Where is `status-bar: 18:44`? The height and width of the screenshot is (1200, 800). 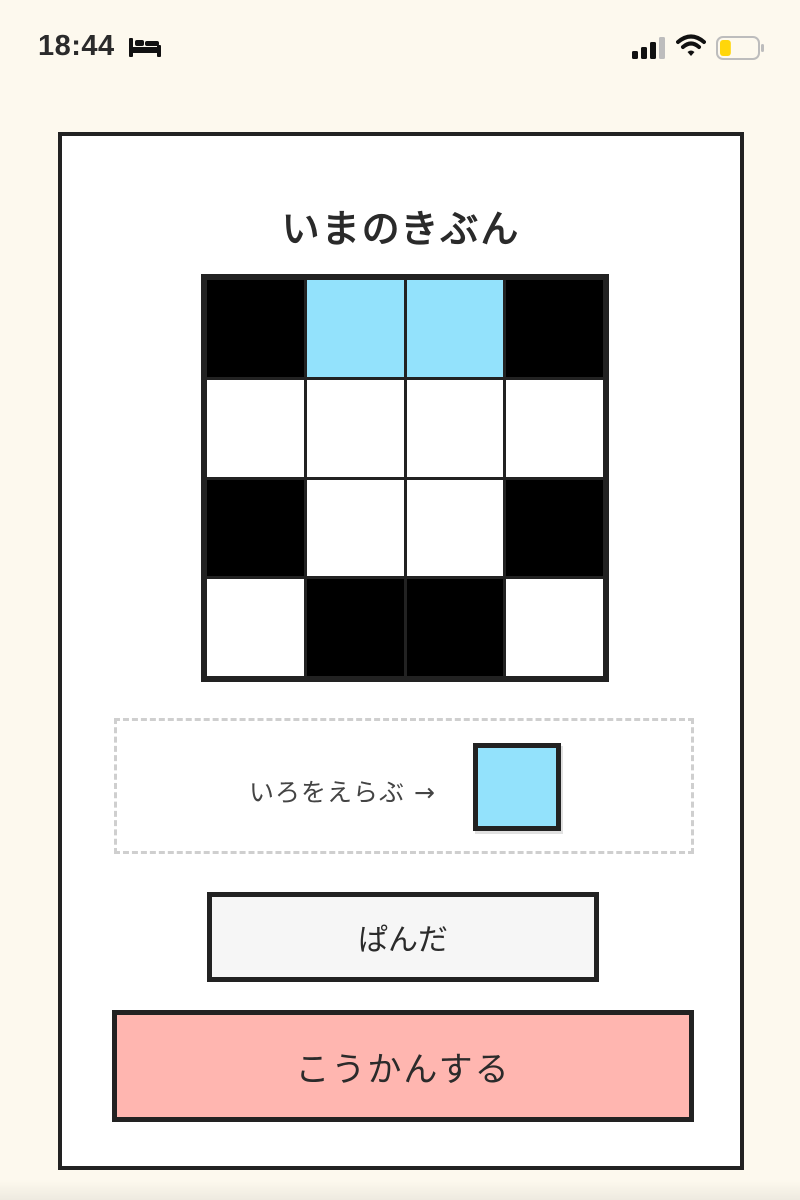 status-bar: 18:44 is located at coordinates (400, 48).